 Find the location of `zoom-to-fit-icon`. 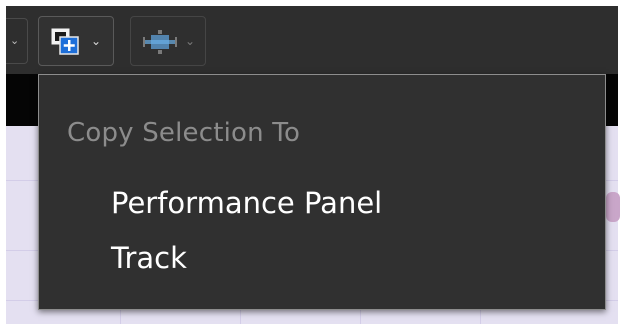

zoom-to-fit-icon is located at coordinates (160, 42).